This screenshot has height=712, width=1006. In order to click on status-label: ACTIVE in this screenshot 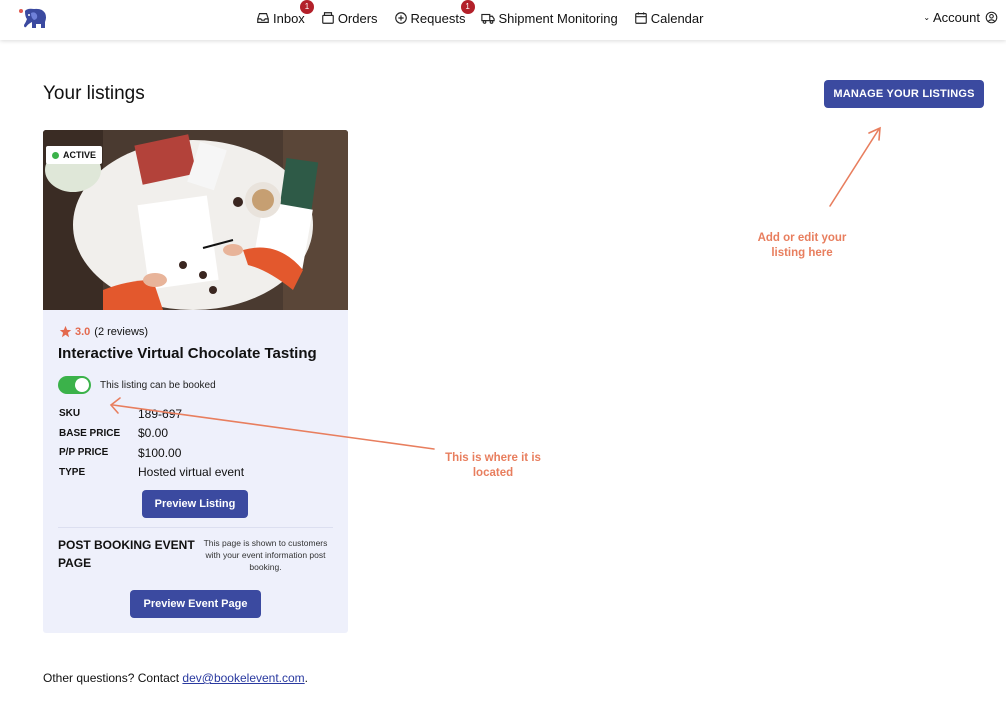, I will do `click(80, 155)`.